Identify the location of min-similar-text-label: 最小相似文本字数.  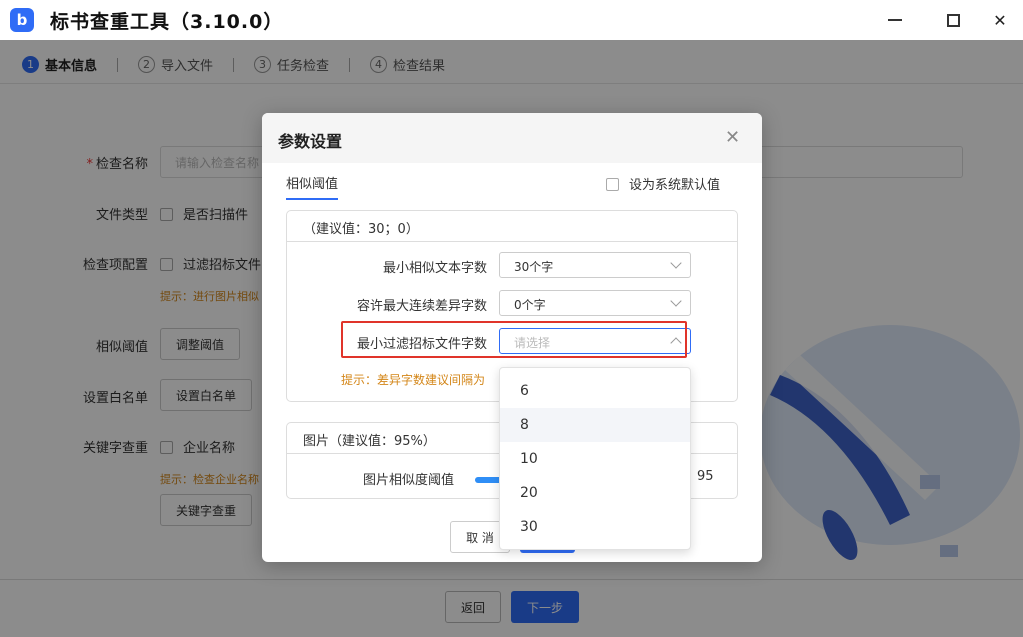
(434, 268).